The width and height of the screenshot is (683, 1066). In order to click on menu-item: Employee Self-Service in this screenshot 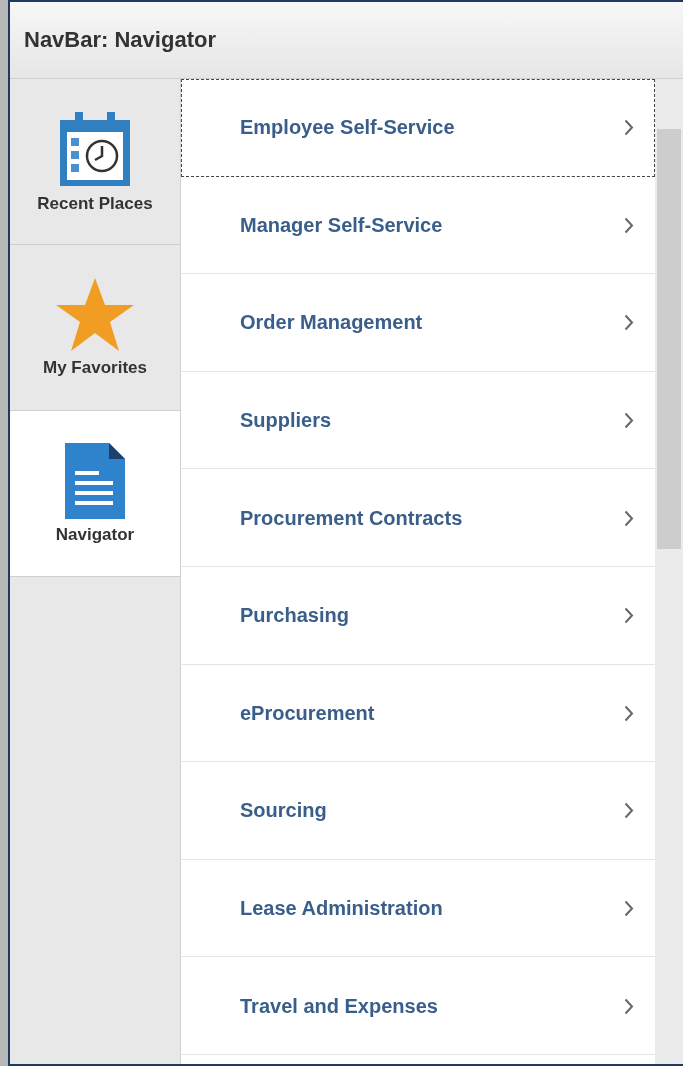, I will do `click(418, 128)`.